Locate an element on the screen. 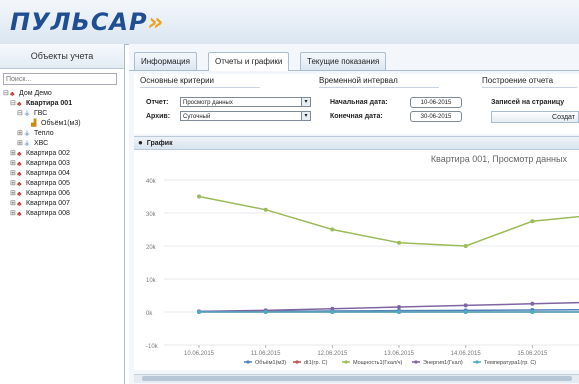 The height and width of the screenshot is (384, 579). tree-item-label: Квартира 003 is located at coordinates (48, 163).